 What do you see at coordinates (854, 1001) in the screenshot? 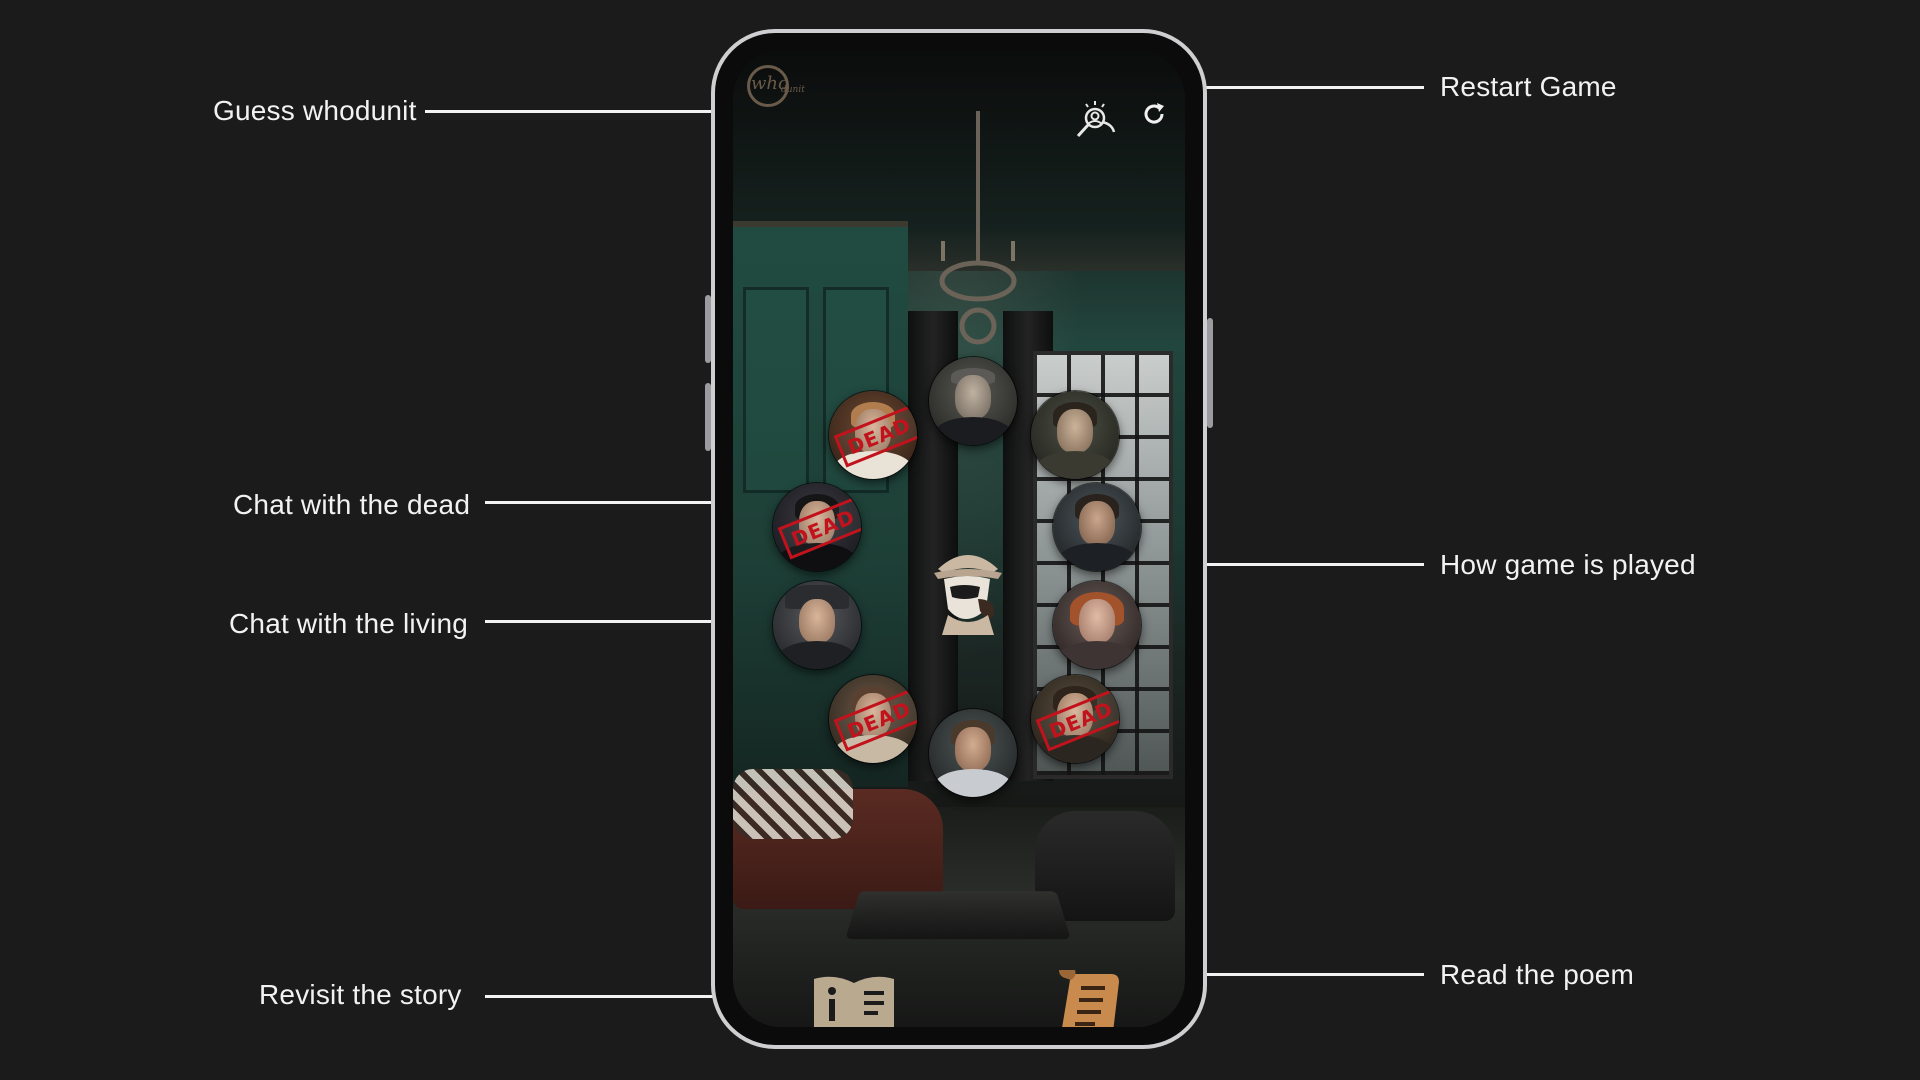
I see `book-info-icon` at bounding box center [854, 1001].